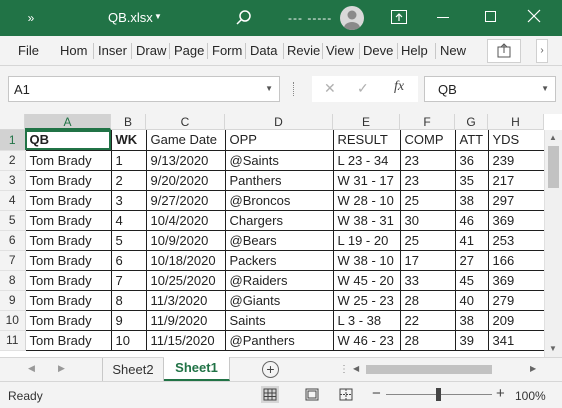 The height and width of the screenshot is (408, 562). What do you see at coordinates (490, 16) in the screenshot?
I see `maximize-icon` at bounding box center [490, 16].